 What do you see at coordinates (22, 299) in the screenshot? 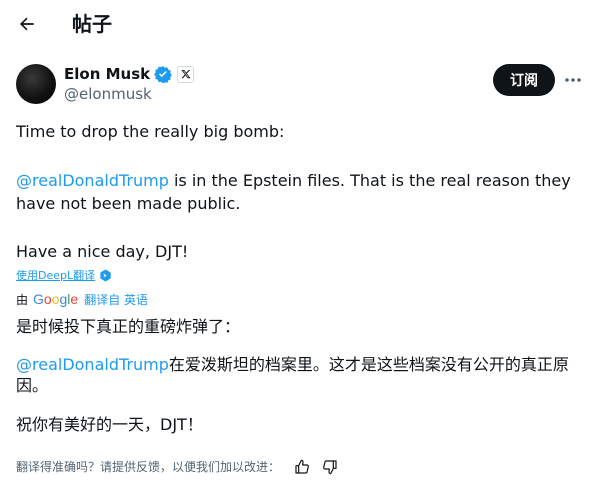
I see `translated-by-label: 由` at bounding box center [22, 299].